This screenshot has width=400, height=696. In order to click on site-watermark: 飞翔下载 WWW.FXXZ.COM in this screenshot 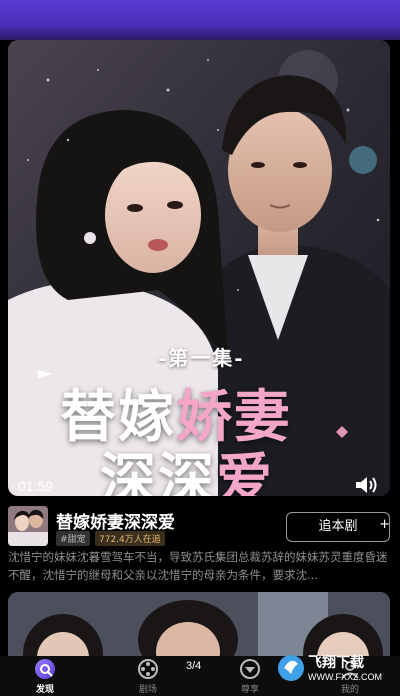, I will do `click(336, 670)`.